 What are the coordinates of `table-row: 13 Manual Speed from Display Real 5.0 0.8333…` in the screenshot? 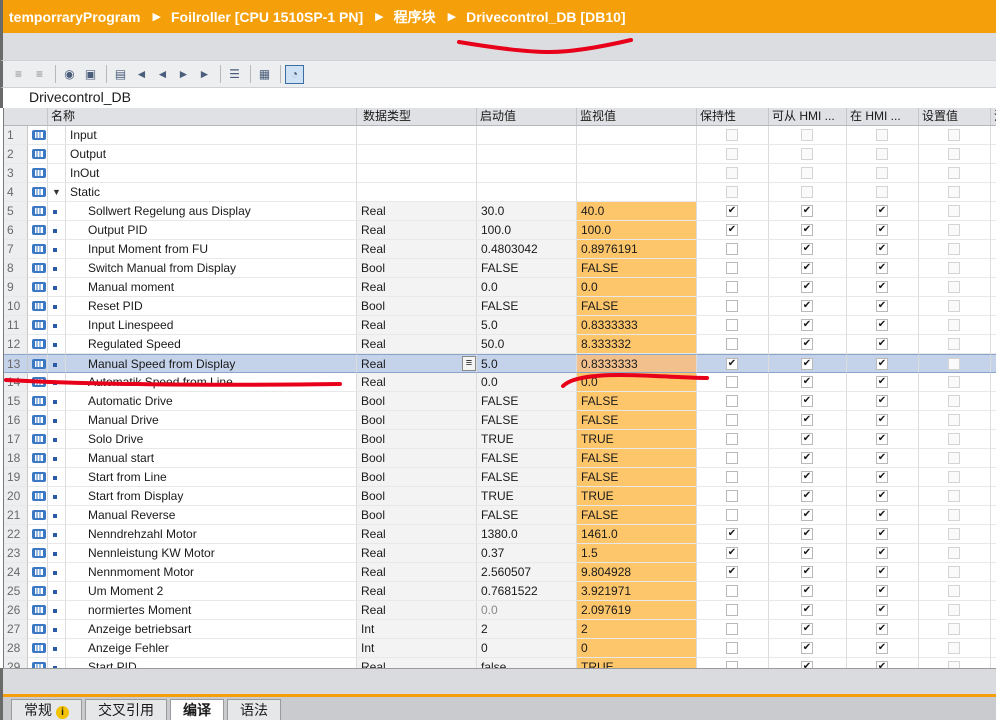 It's located at (500, 363).